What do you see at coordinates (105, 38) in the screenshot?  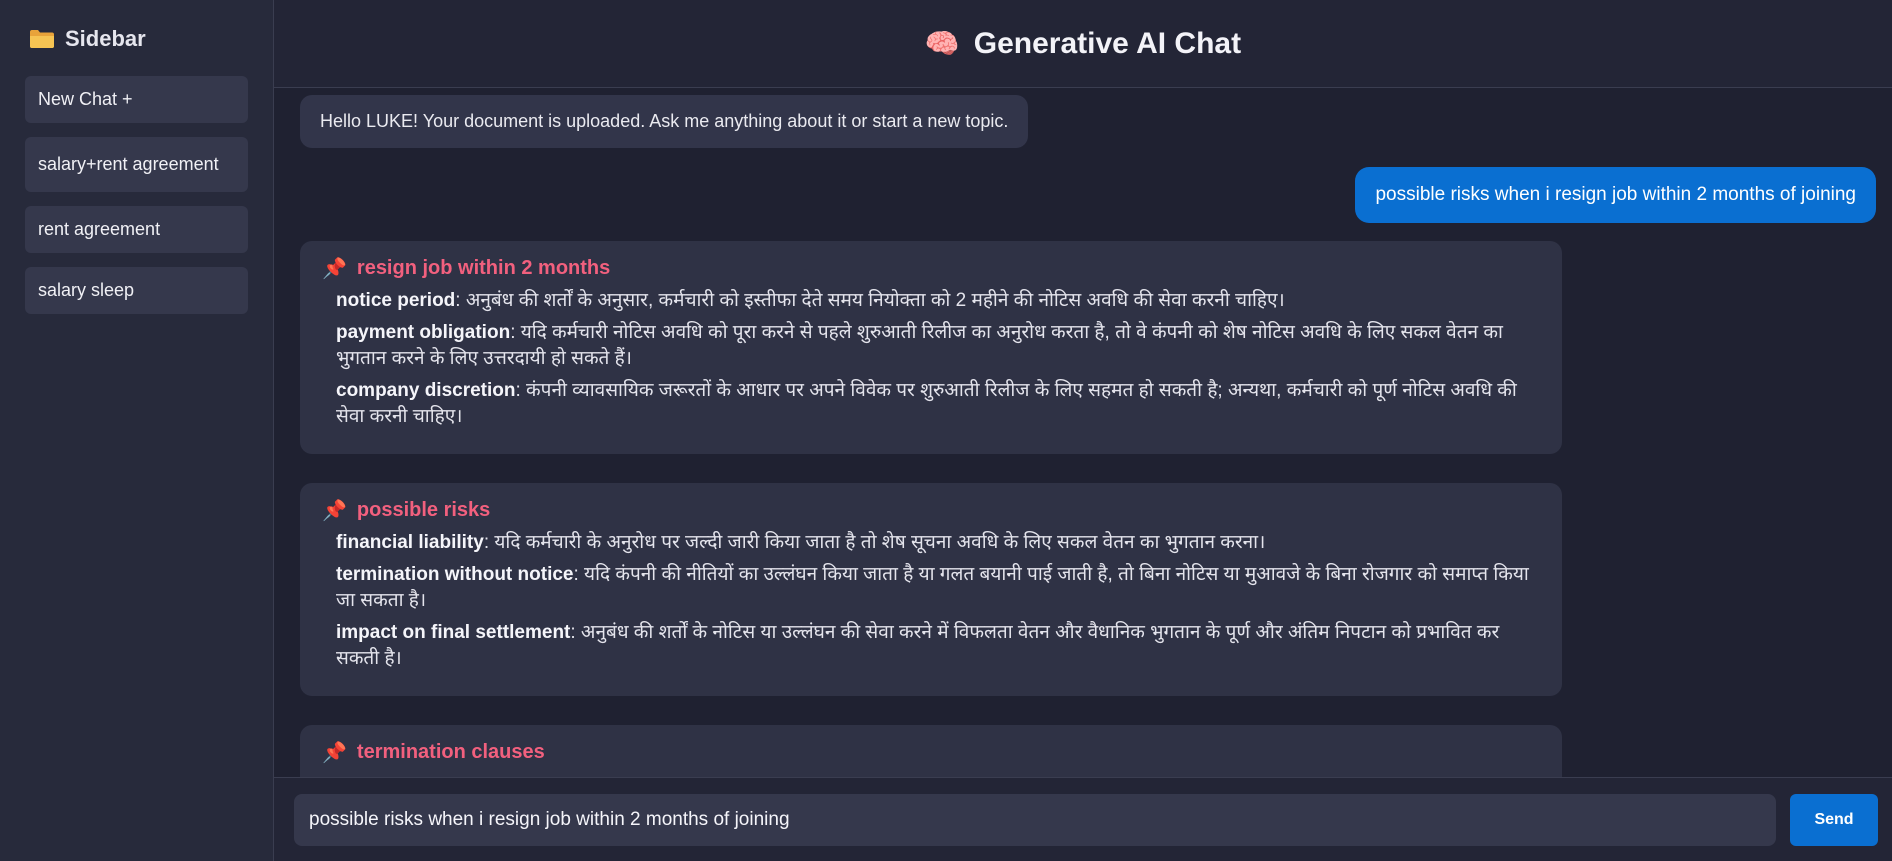 I see `sidebar-title: Sidebar` at bounding box center [105, 38].